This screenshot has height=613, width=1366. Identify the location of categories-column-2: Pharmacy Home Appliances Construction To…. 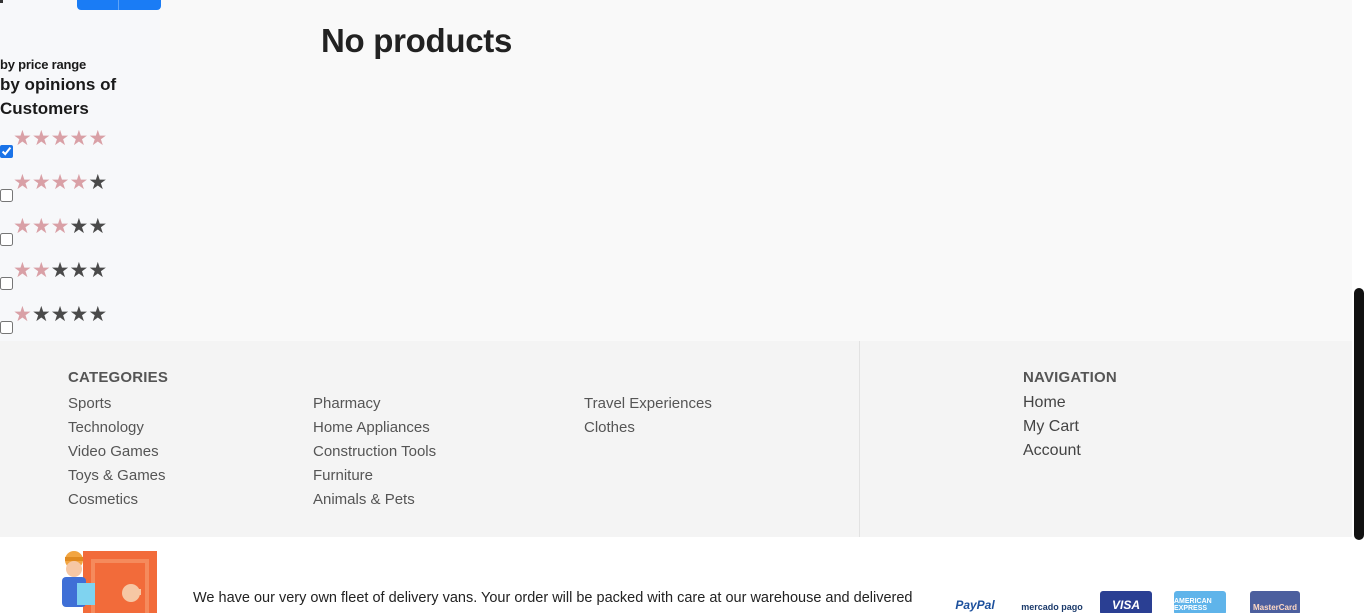
(374, 452).